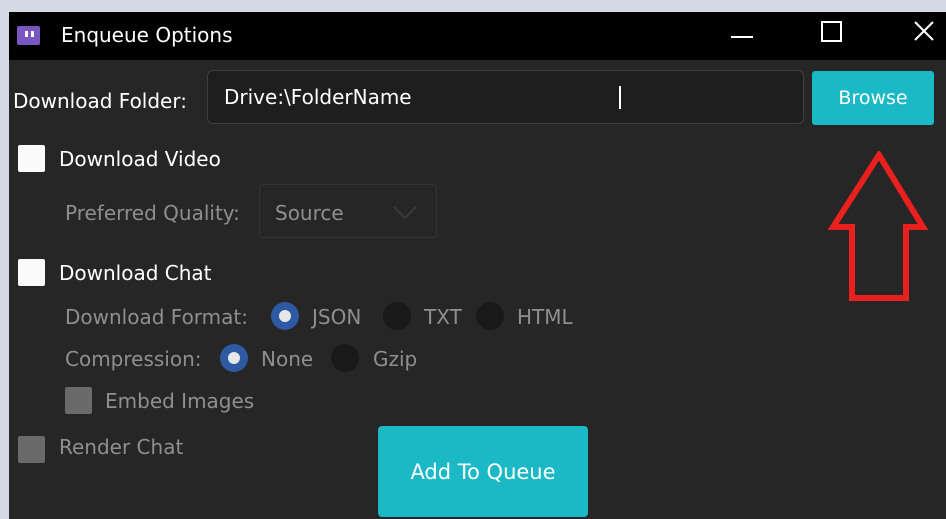 The image size is (946, 519). What do you see at coordinates (28, 35) in the screenshot?
I see `app-icon` at bounding box center [28, 35].